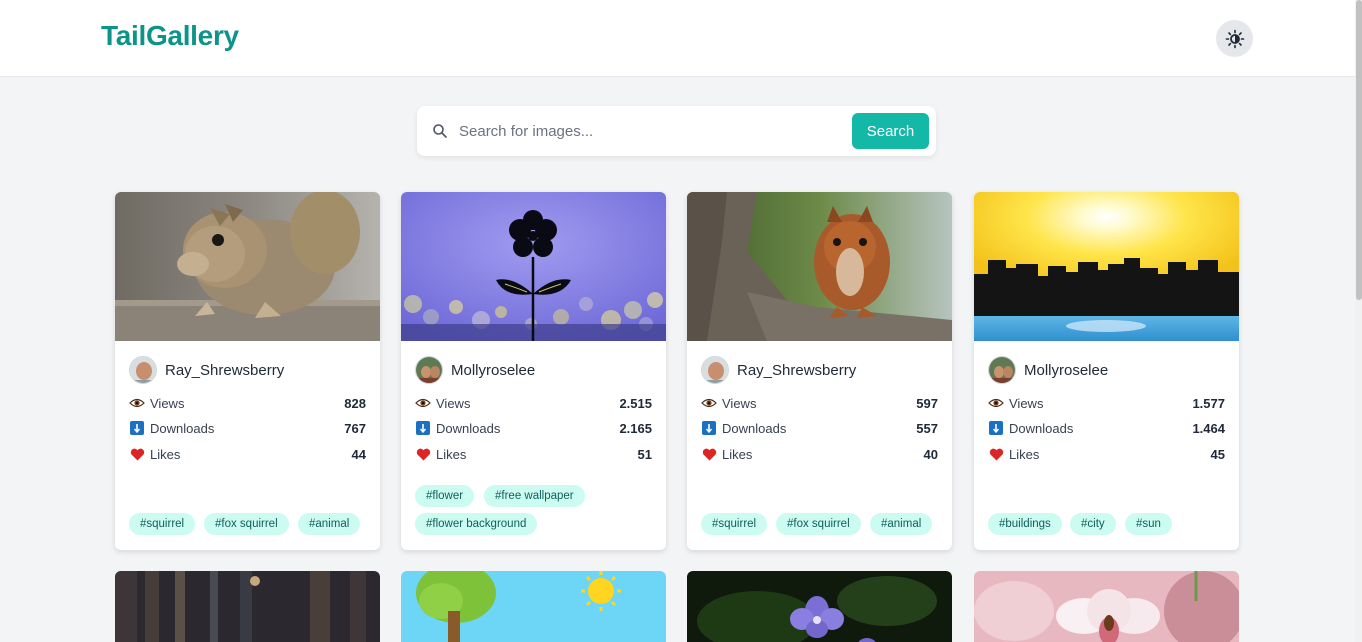 The width and height of the screenshot is (1362, 642). Describe the element at coordinates (677, 38) in the screenshot. I see `top-navbar: TailGallery` at that location.